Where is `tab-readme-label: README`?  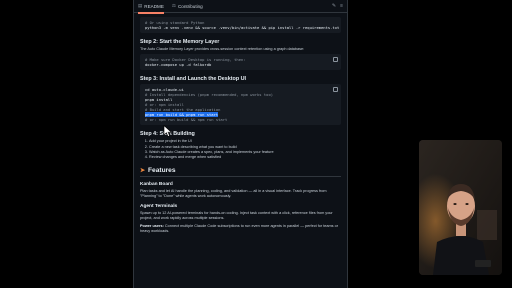
tab-readme-label: README is located at coordinates (154, 6).